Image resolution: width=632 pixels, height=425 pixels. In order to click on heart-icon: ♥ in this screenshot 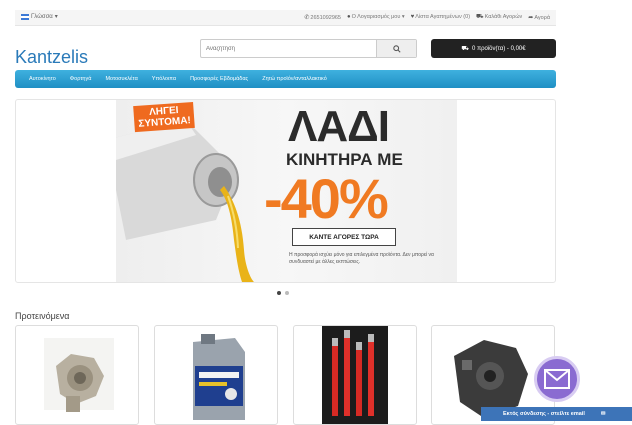, I will do `click(412, 17)`.